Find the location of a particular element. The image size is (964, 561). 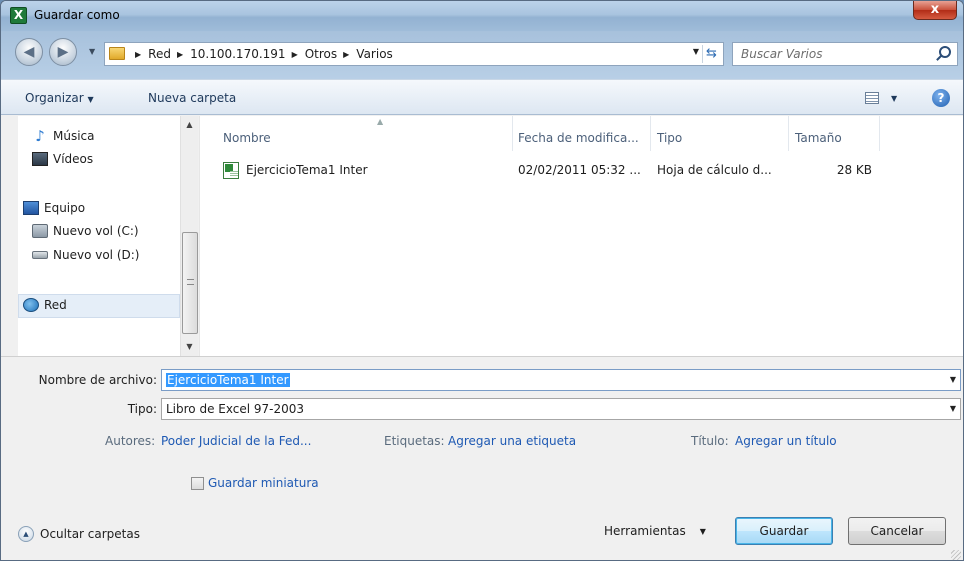

scroll-thumb is located at coordinates (190, 283).